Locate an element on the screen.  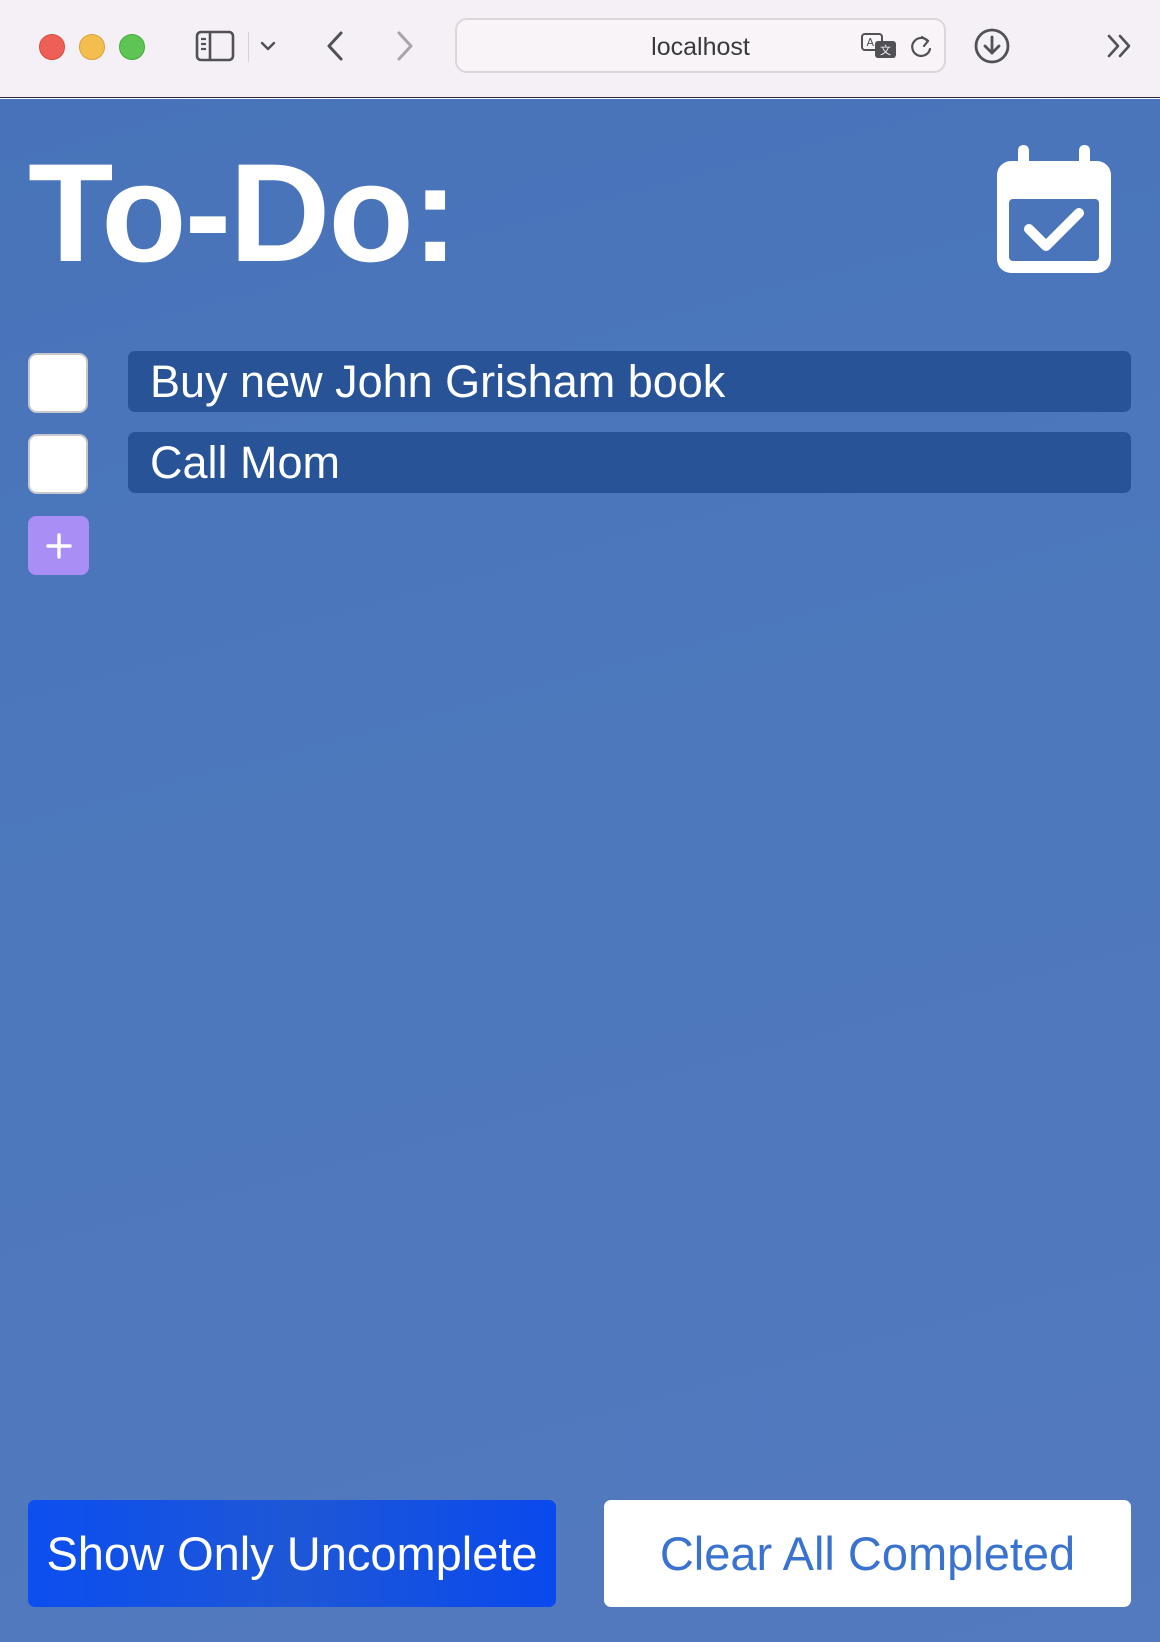
show-only-uncomplete-button: Show Only Uncomplete is located at coordinates (292, 1553).